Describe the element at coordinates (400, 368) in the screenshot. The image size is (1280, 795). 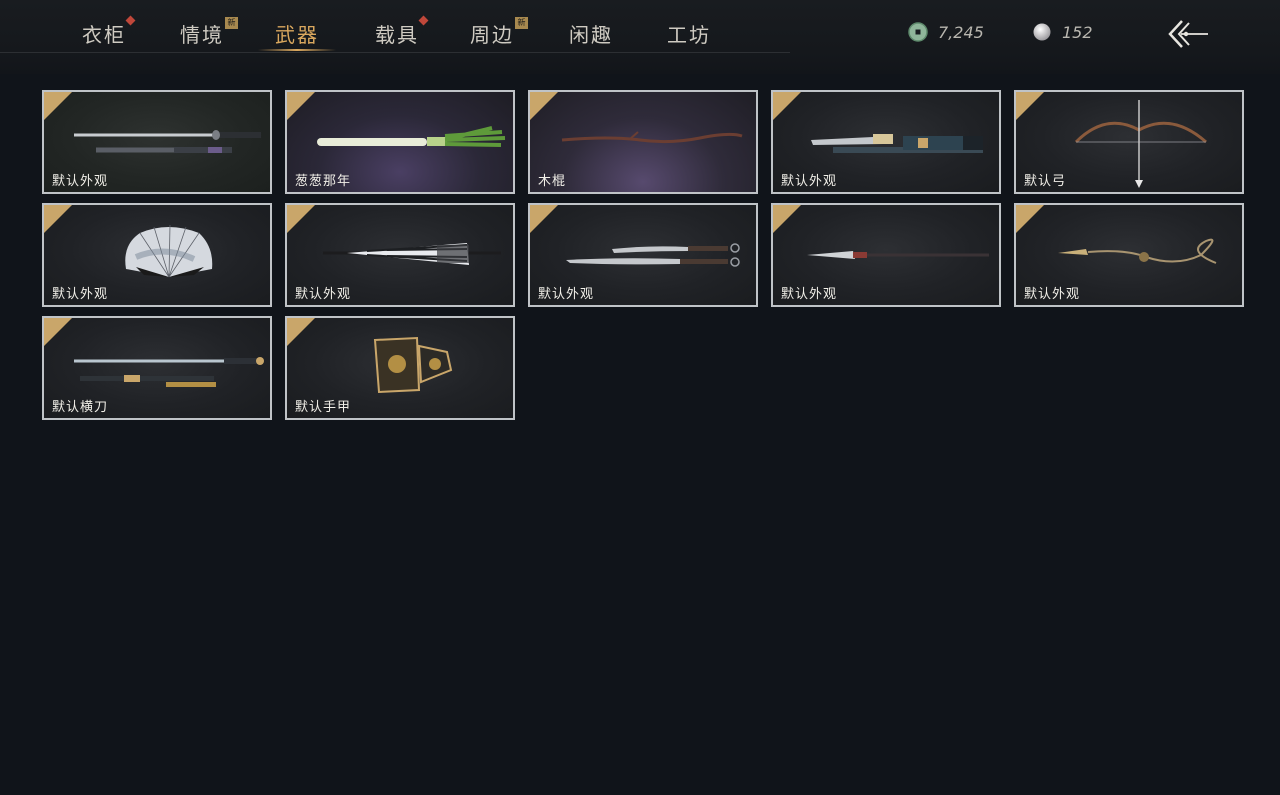
I see `weapon-card: 默认手甲` at that location.